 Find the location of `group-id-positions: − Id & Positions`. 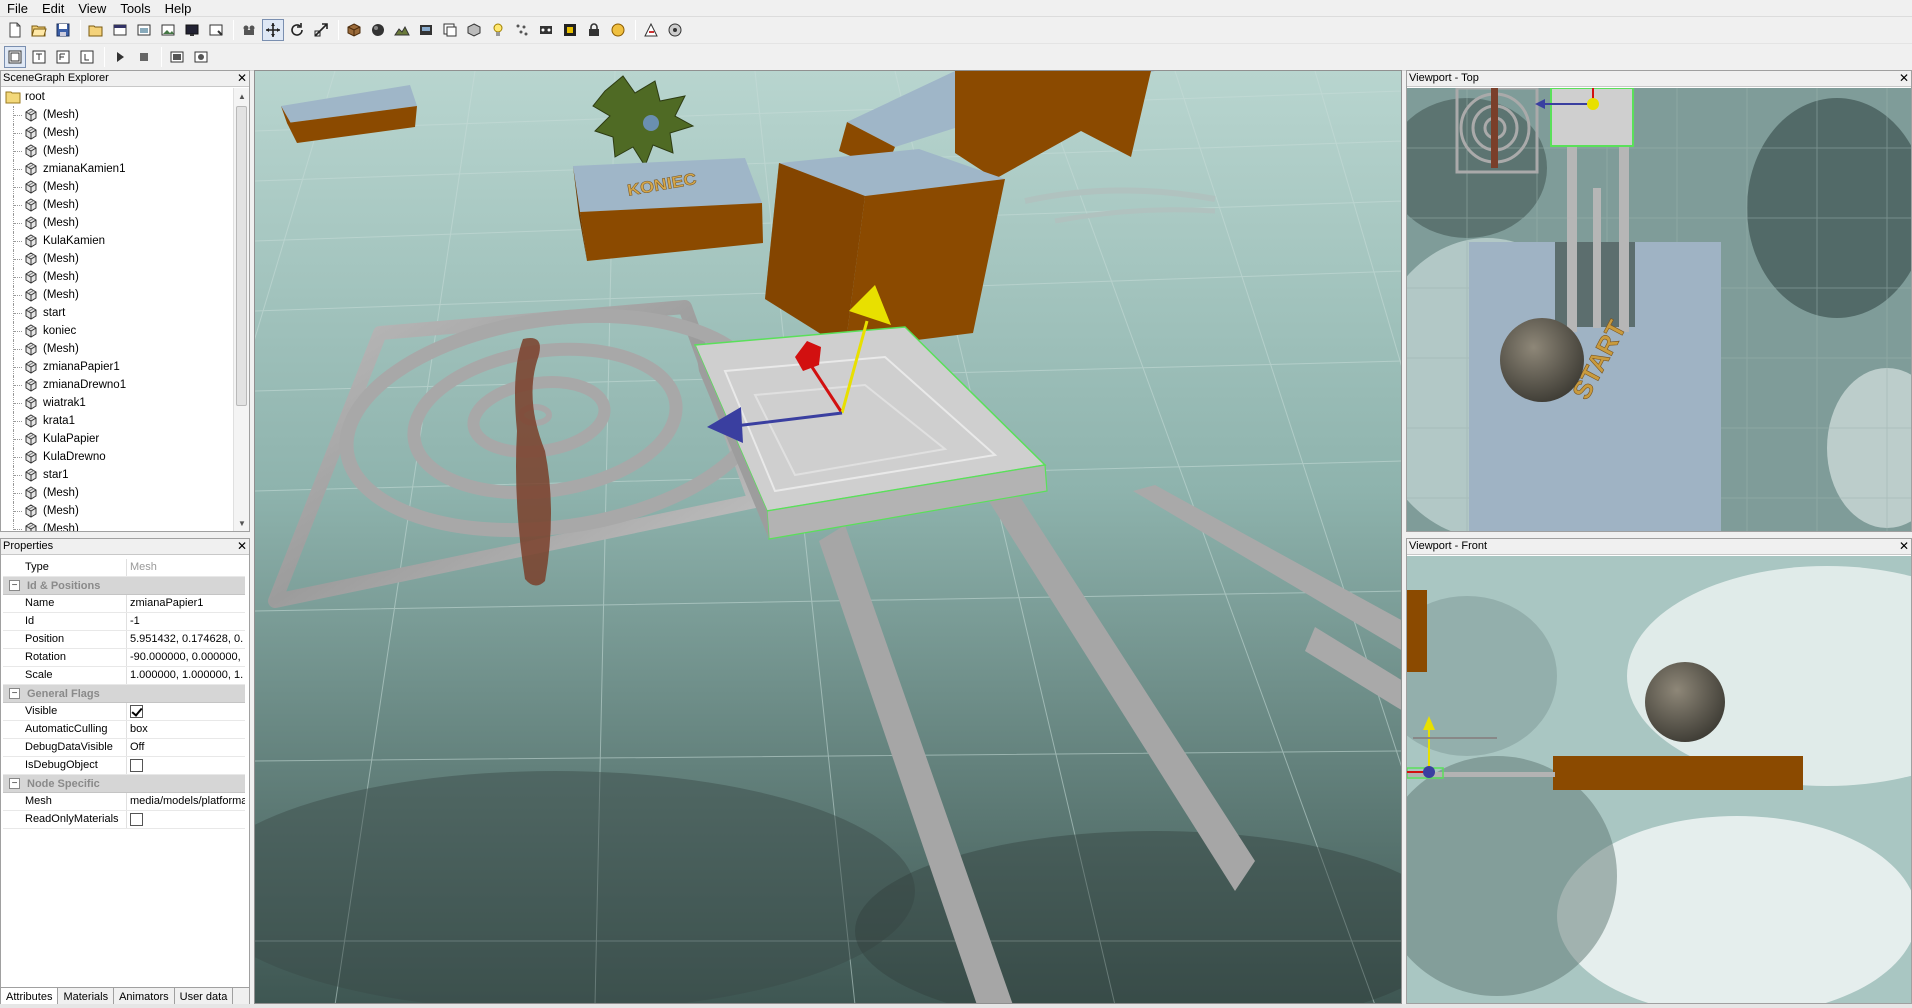

group-id-positions: − Id & Positions is located at coordinates (124, 586).